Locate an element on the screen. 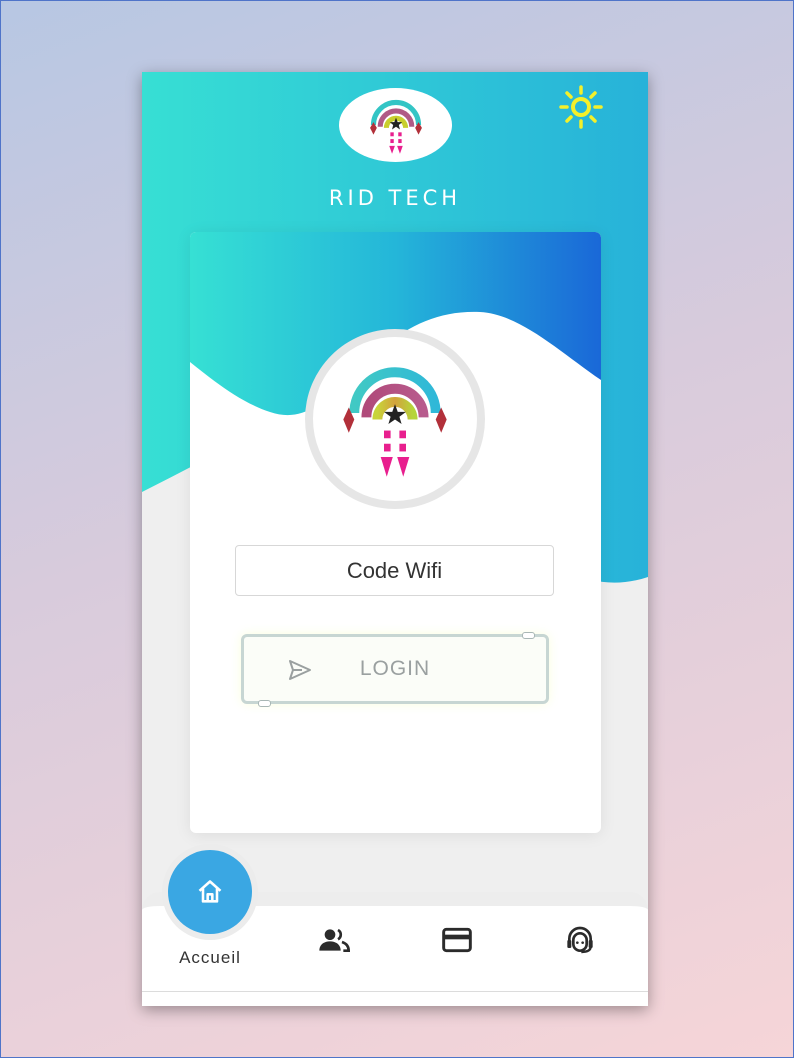  code-wifi-input is located at coordinates (394, 570).